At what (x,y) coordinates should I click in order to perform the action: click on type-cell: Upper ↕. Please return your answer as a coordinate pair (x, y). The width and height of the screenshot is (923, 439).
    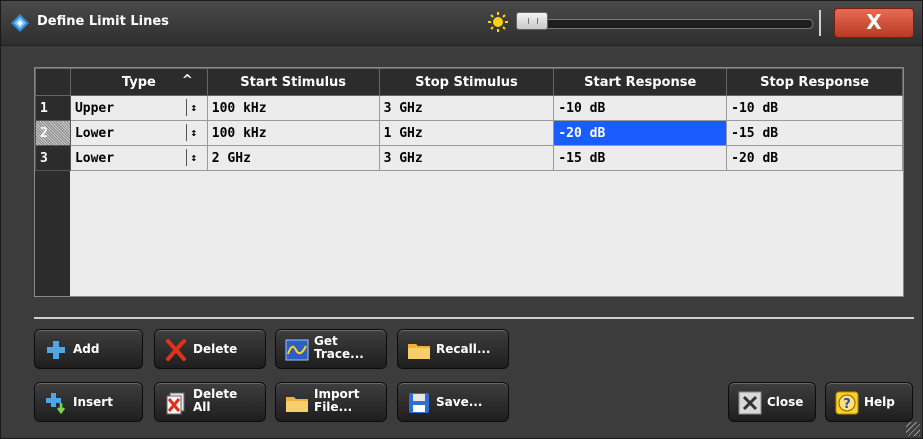
    Looking at the image, I should click on (138, 108).